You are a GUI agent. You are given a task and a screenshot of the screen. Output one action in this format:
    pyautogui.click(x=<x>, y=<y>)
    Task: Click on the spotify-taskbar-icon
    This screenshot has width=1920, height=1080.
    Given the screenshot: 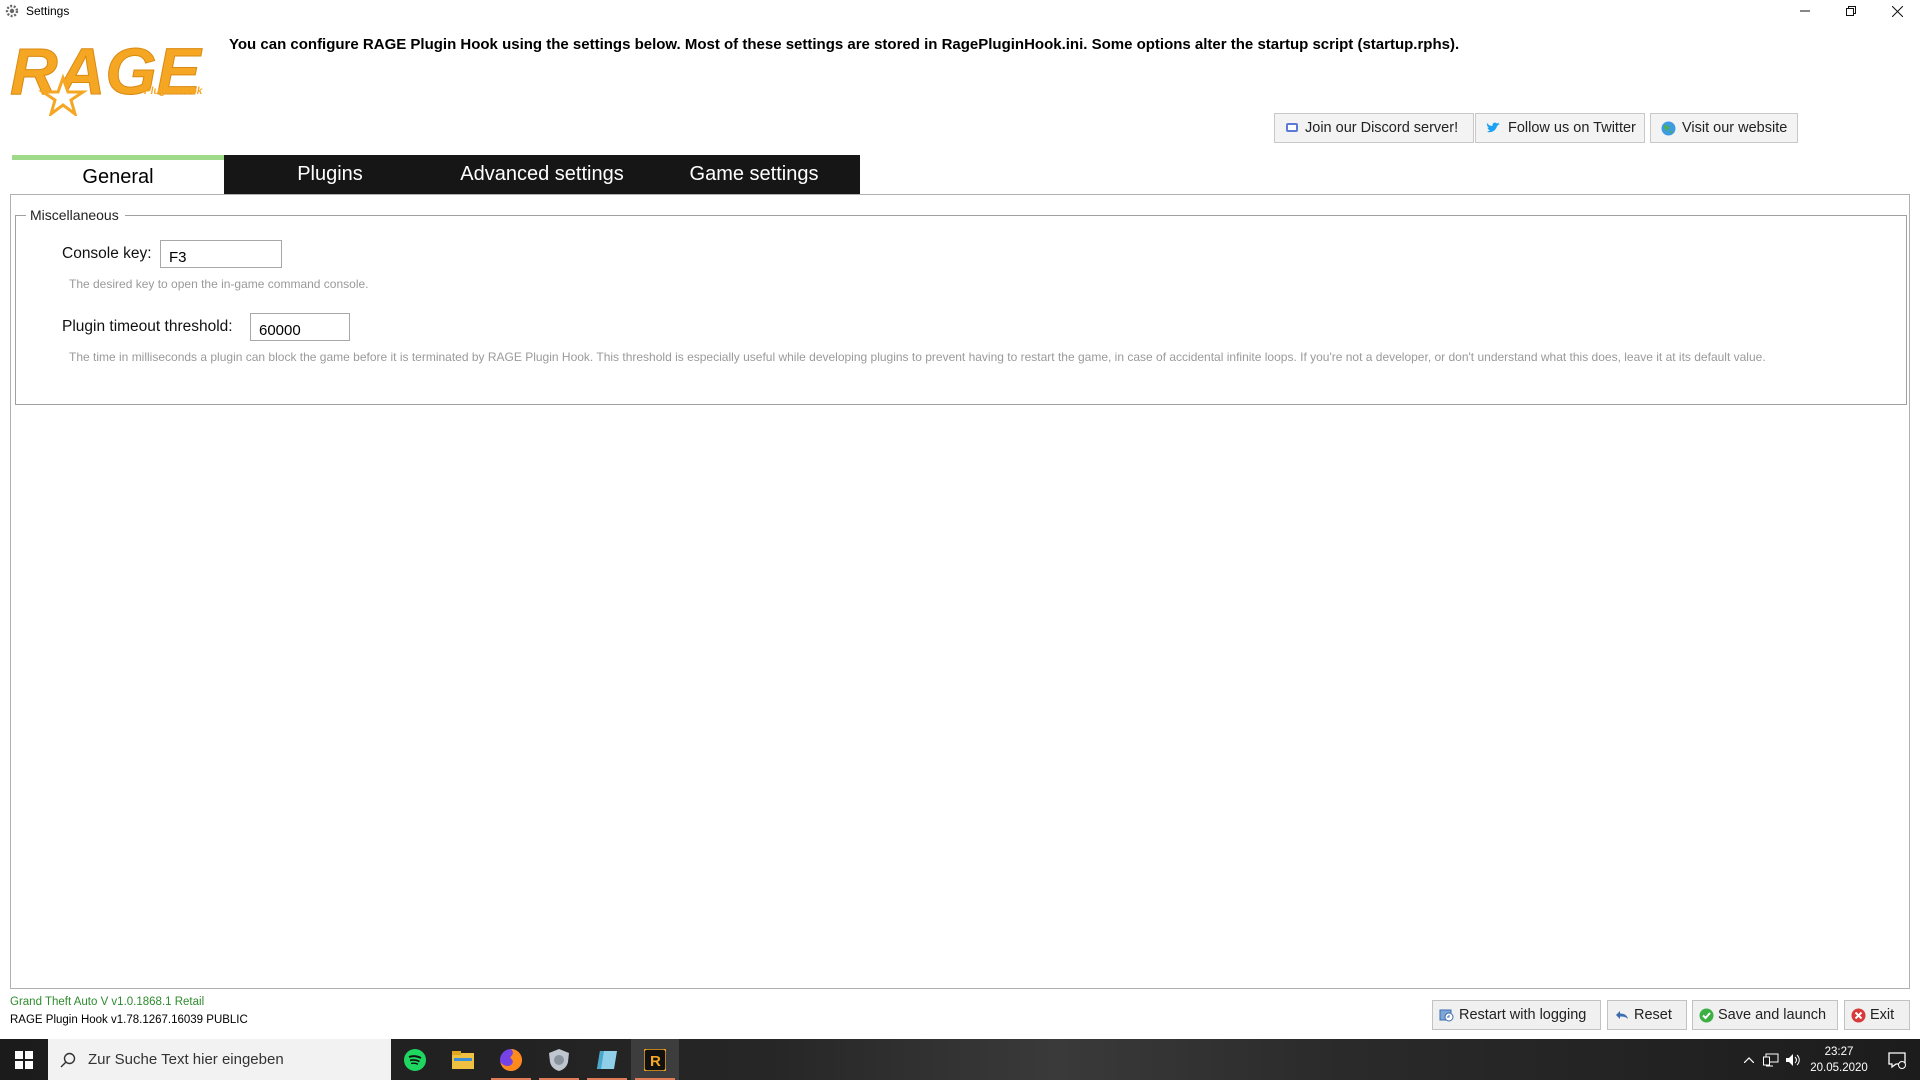 What is the action you would take?
    pyautogui.click(x=415, y=1059)
    